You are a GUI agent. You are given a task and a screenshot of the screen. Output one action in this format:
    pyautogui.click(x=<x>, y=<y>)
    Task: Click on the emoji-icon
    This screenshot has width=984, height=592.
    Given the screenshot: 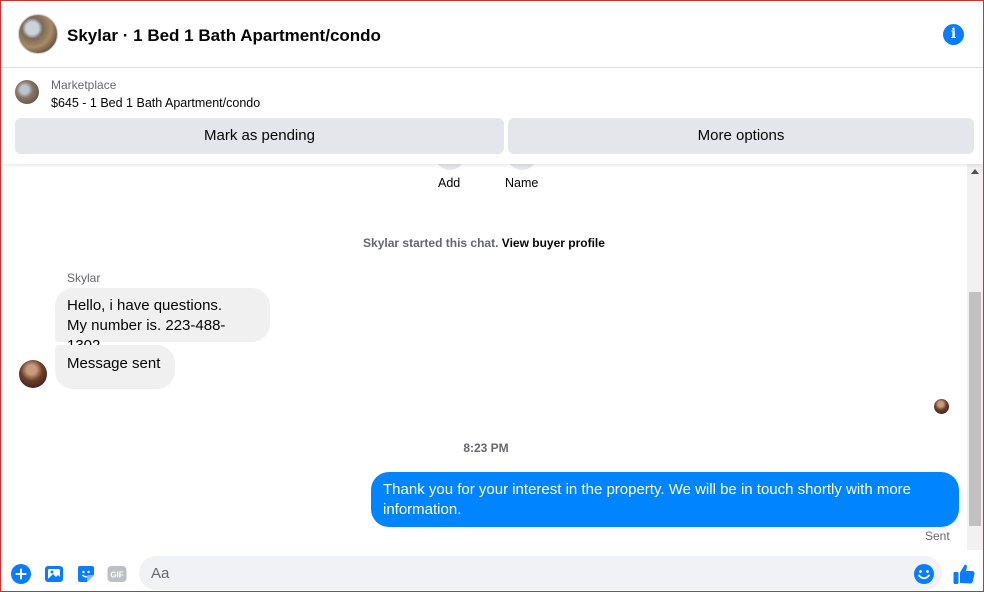 What is the action you would take?
    pyautogui.click(x=924, y=574)
    